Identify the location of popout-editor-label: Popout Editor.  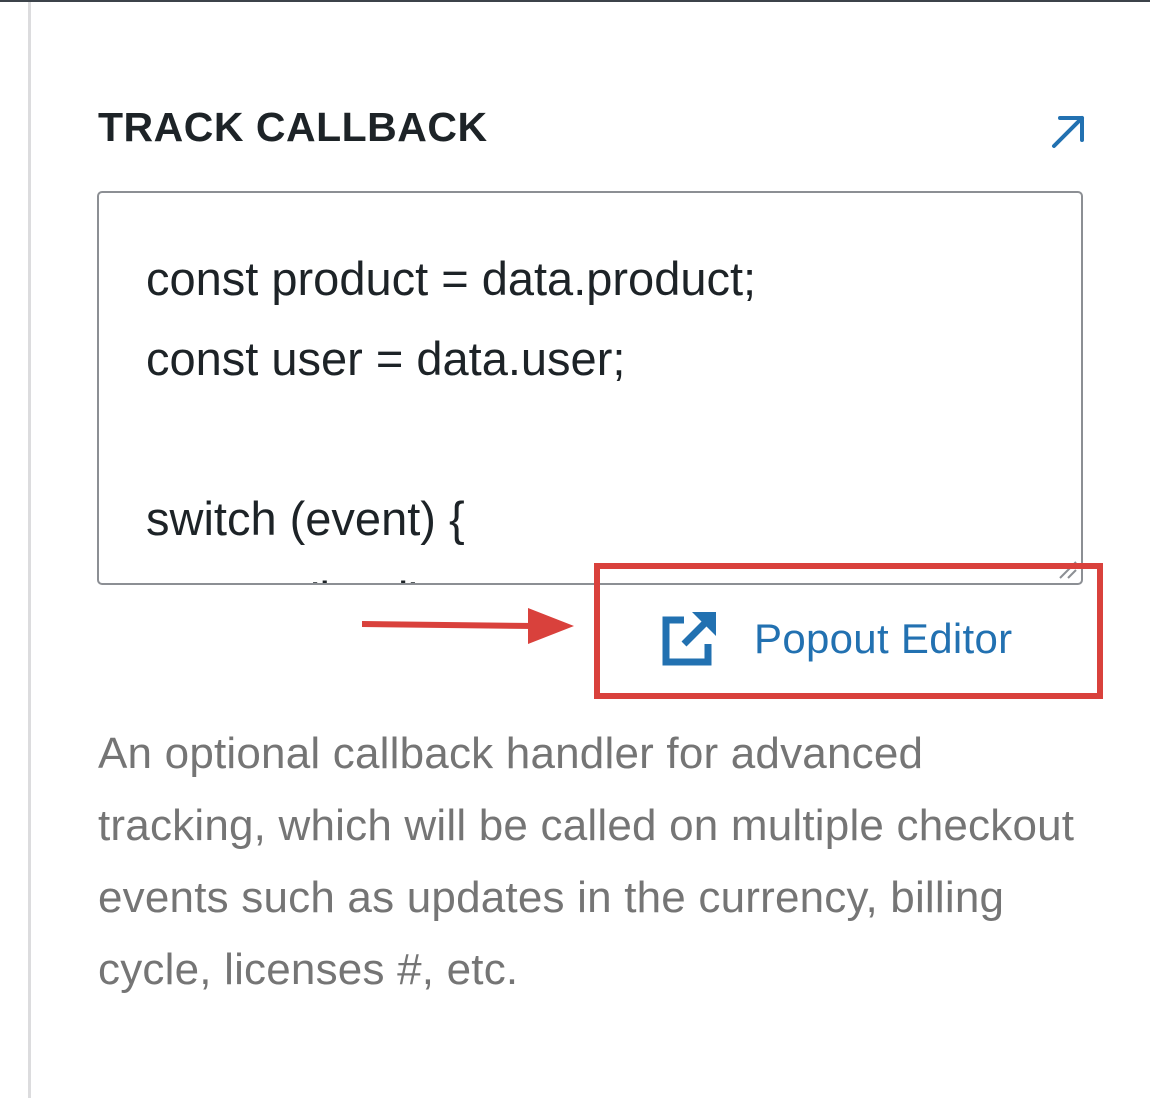
(883, 639).